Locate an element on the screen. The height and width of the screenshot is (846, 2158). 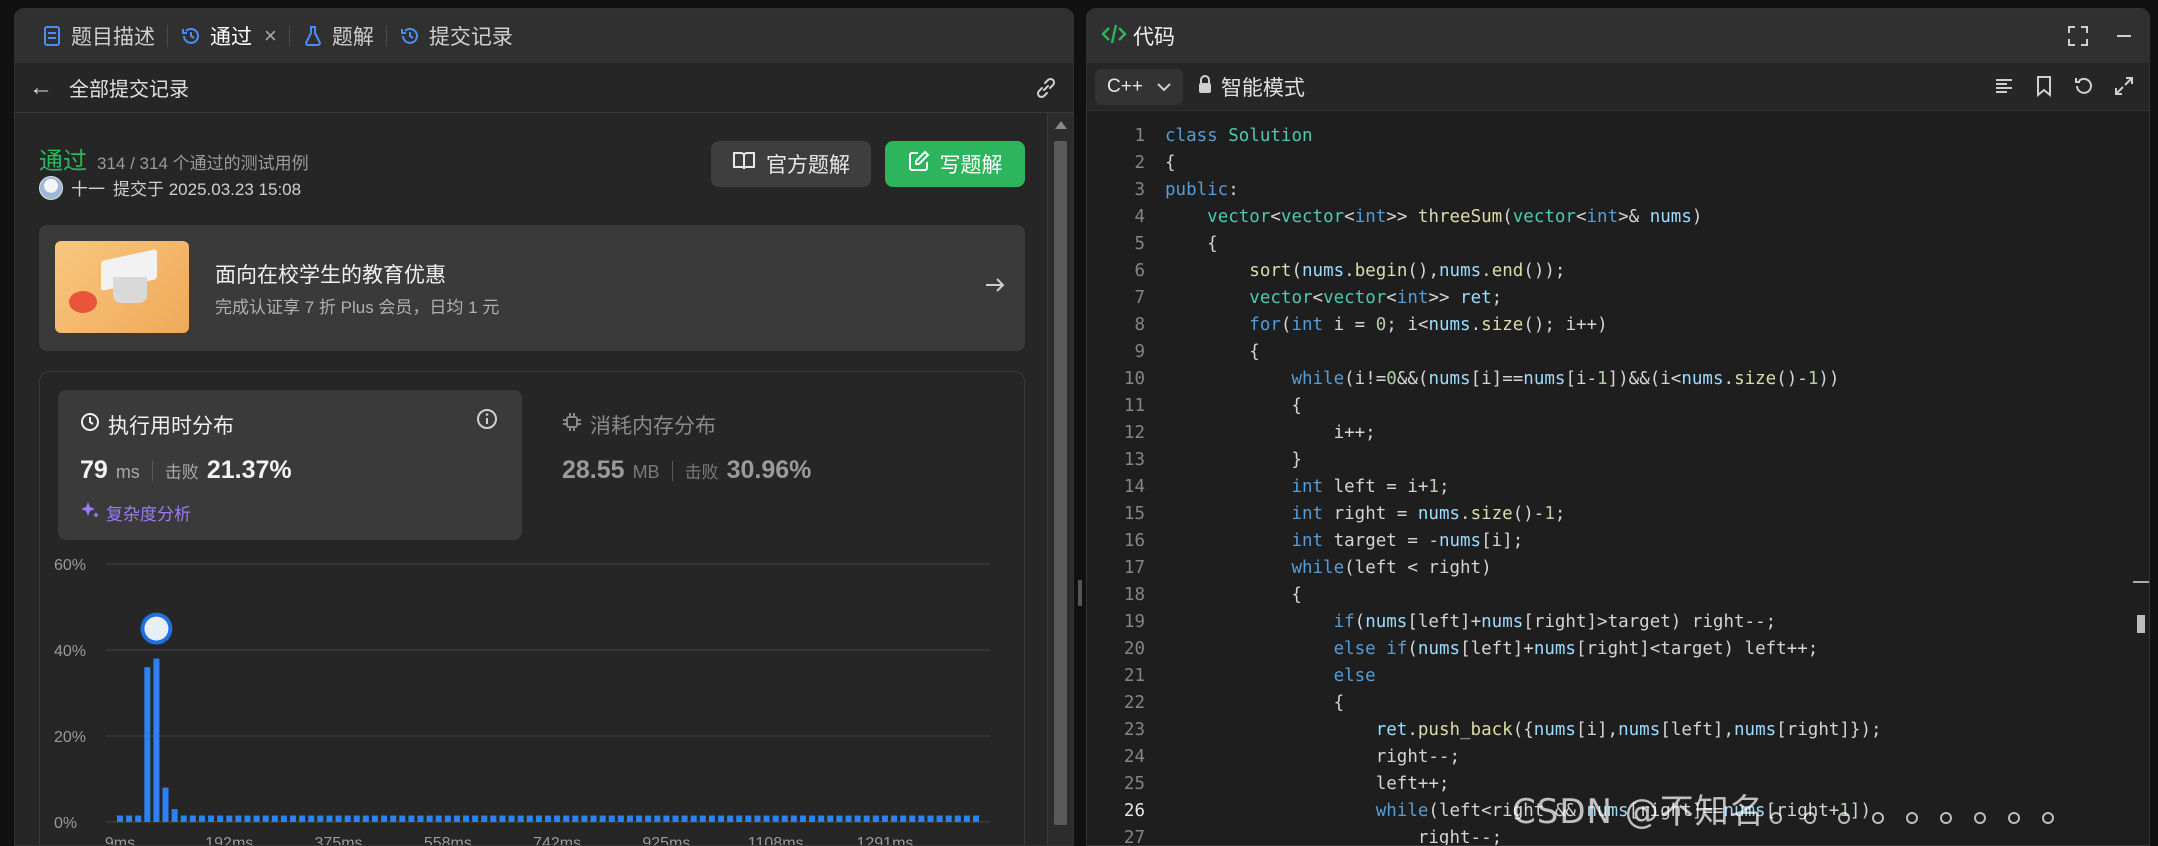
code-line: 18 { is located at coordinates (1608, 595).